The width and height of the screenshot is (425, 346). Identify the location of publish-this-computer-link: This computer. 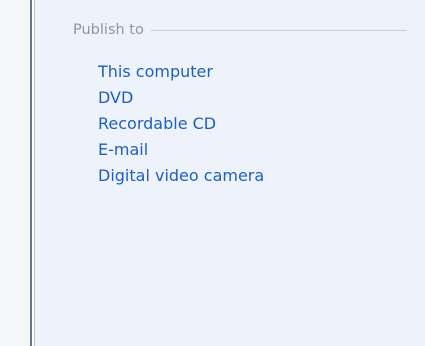
(181, 72).